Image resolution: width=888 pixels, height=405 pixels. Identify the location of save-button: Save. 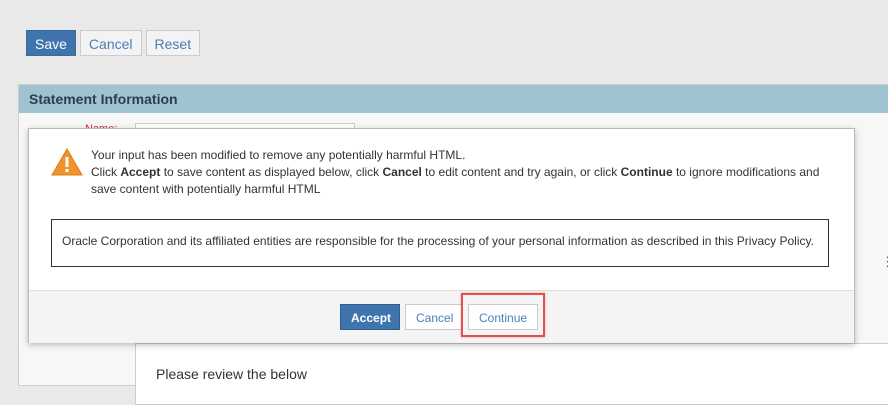
(51, 43).